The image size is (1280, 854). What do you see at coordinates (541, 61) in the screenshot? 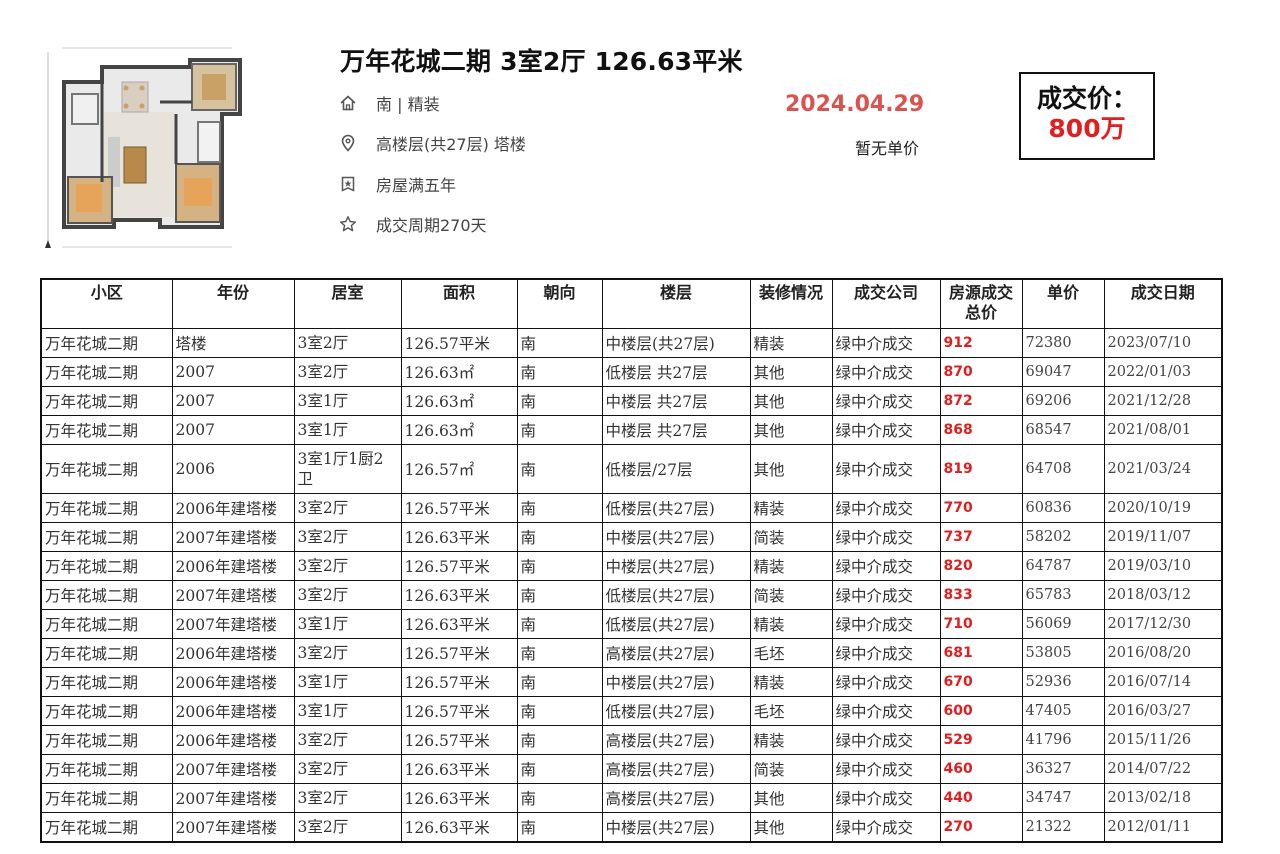
I see `listing-title: 万年花城二期 3室2厅 126.63平米` at bounding box center [541, 61].